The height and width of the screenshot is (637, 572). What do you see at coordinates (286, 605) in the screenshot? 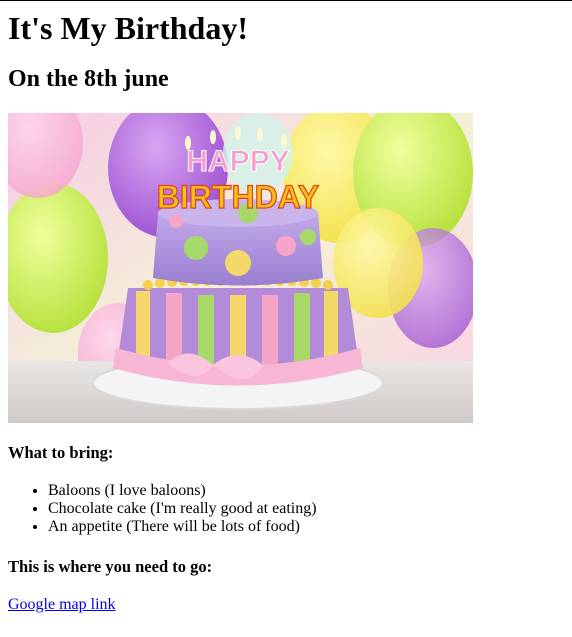
I see `map-link-paragraph: Google map link` at bounding box center [286, 605].